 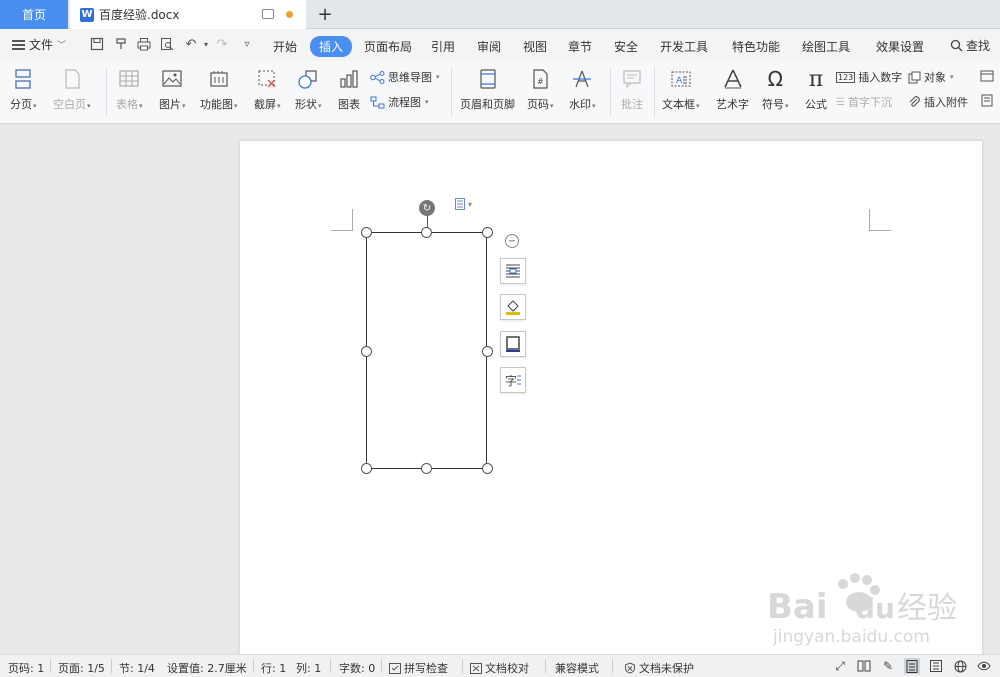 I want to click on fill-color-button, so click(x=513, y=307).